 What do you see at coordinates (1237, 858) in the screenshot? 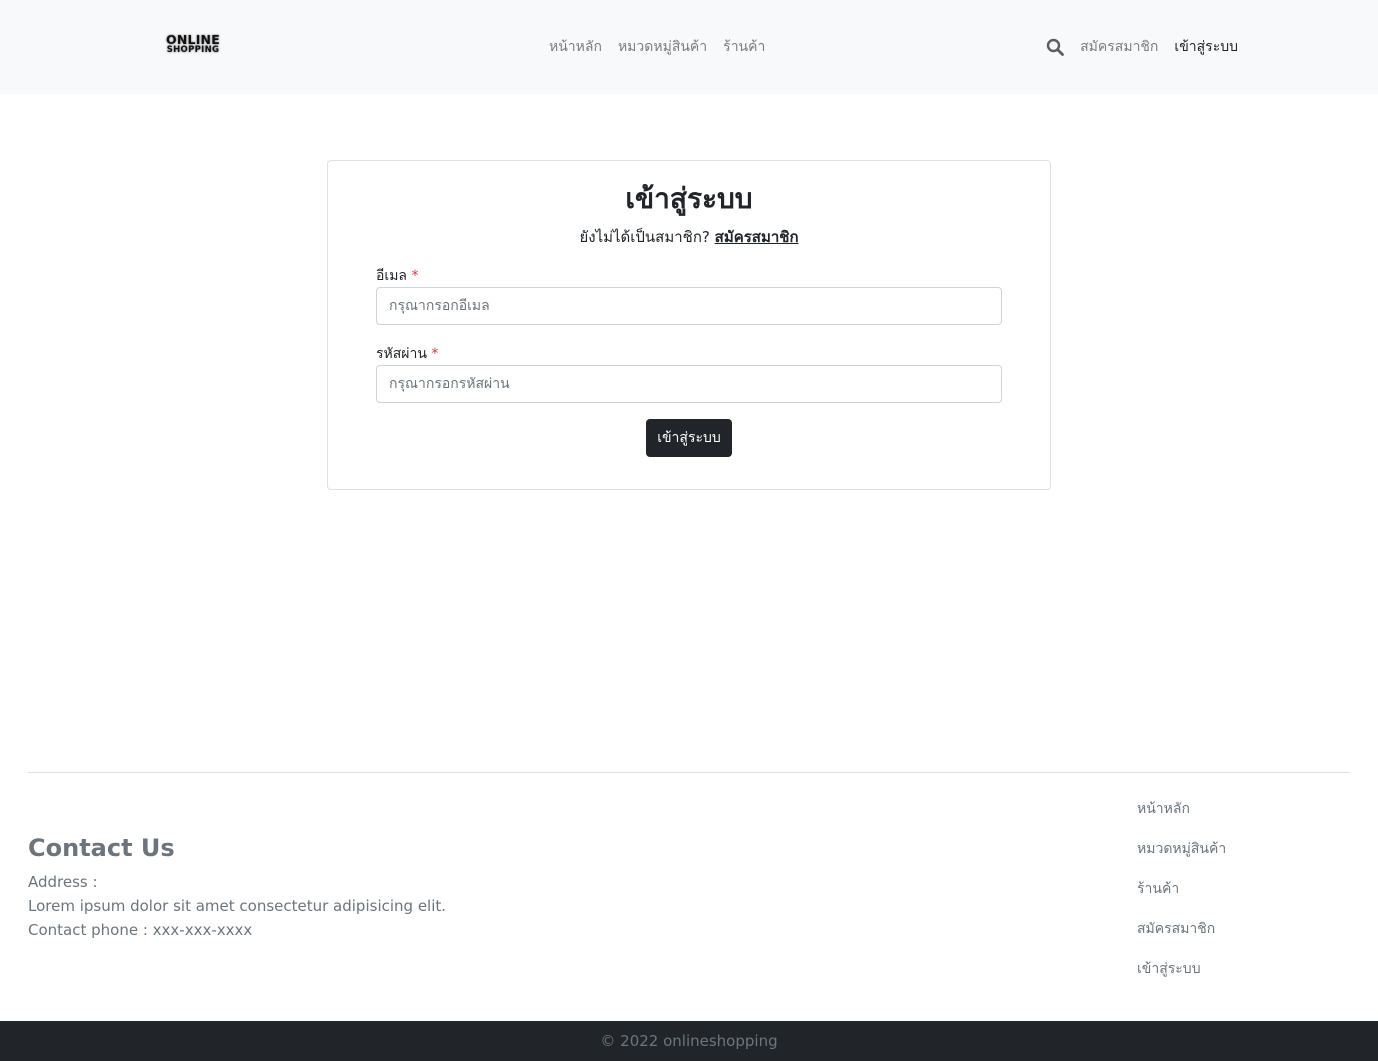
I see `footer-link-categories: หมวดหมู่สินค้า` at bounding box center [1237, 858].